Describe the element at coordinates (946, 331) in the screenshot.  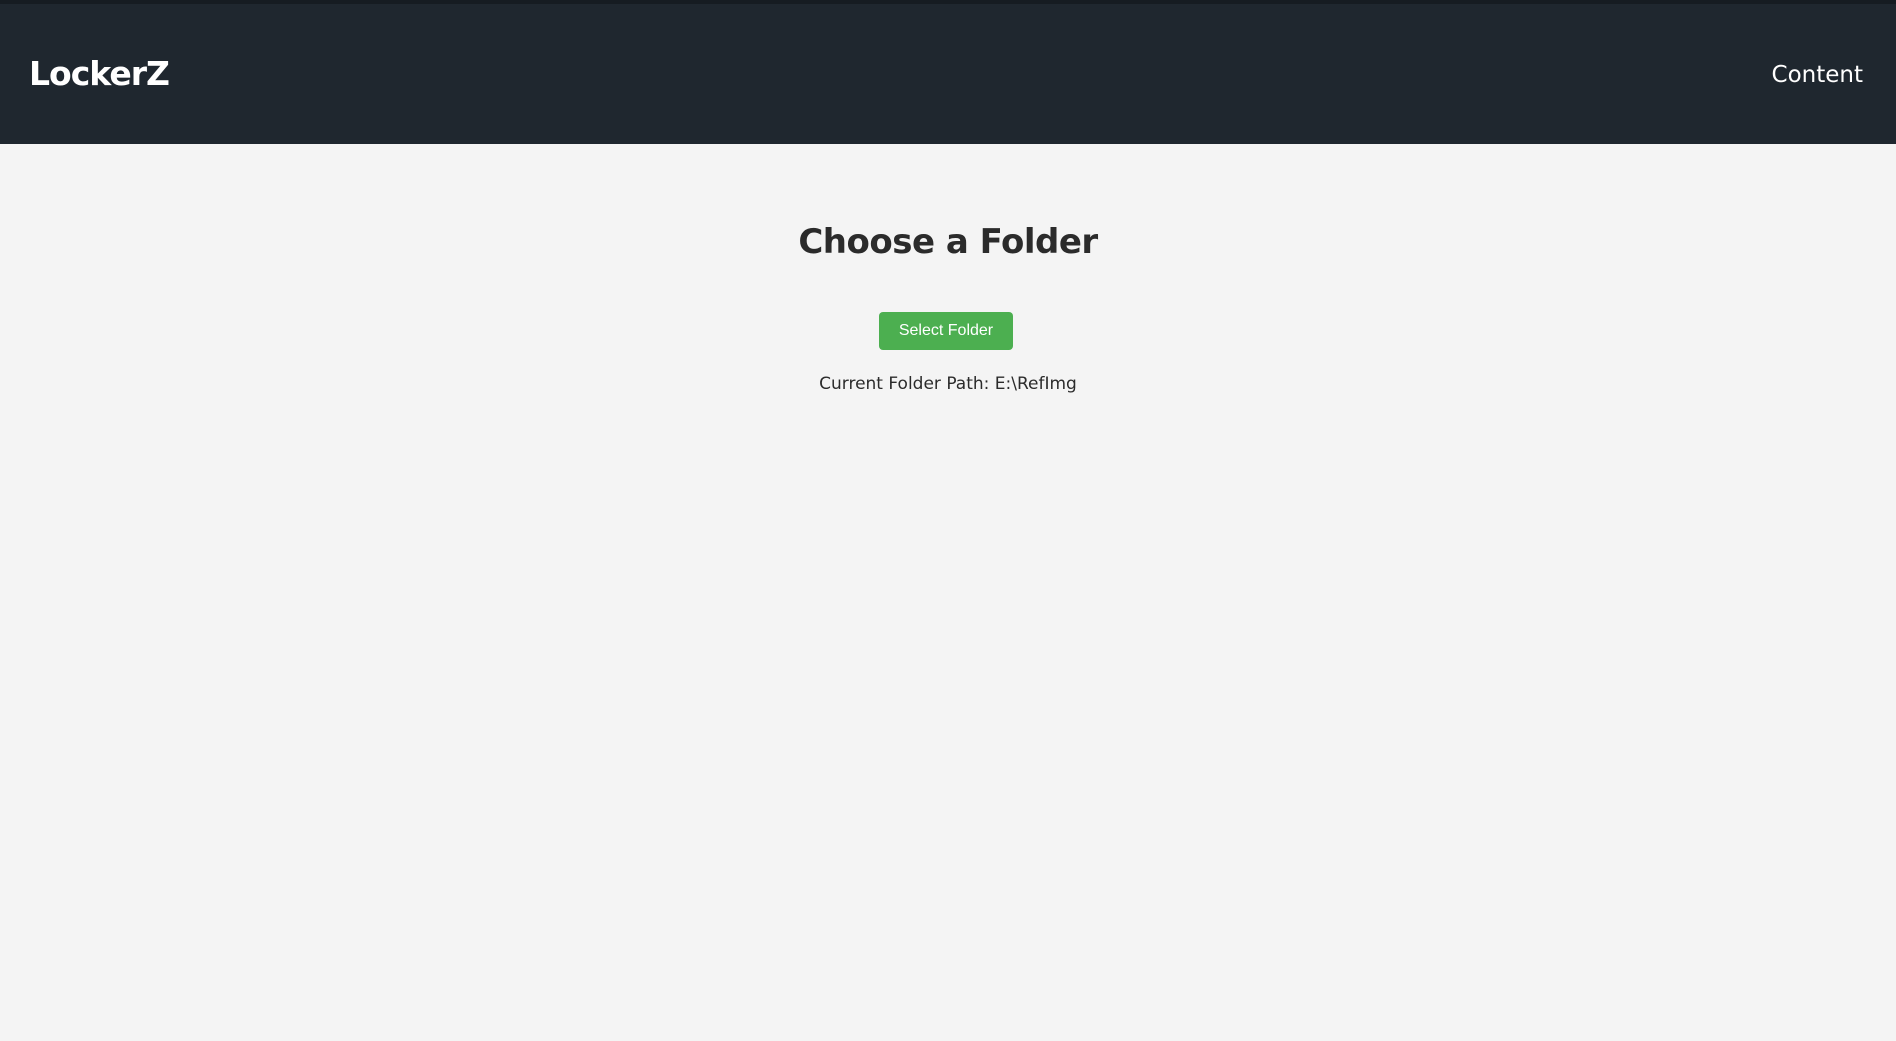
I see `select-folder-button: Select Folder` at that location.